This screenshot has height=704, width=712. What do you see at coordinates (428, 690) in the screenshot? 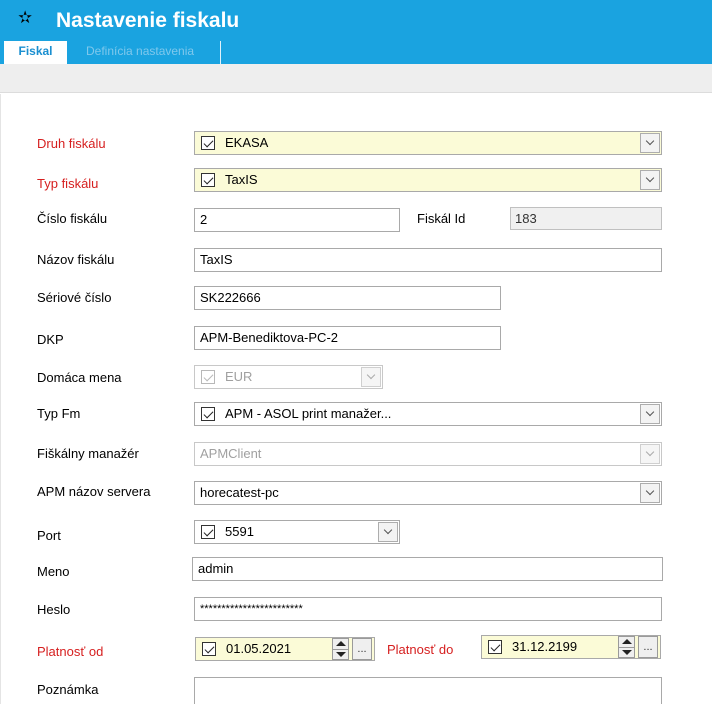
I see `poznamka-textarea` at bounding box center [428, 690].